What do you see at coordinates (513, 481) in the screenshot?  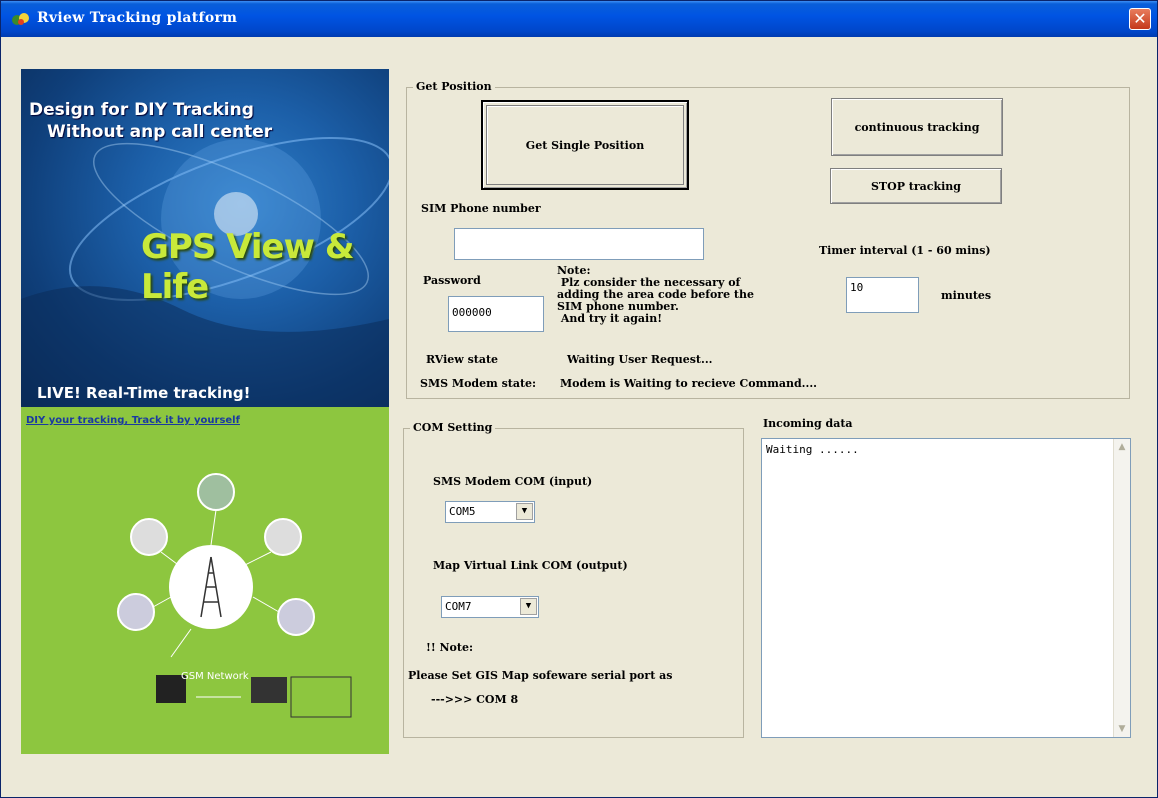 I see `sms-com-label: SMS Modem COM (input)` at bounding box center [513, 481].